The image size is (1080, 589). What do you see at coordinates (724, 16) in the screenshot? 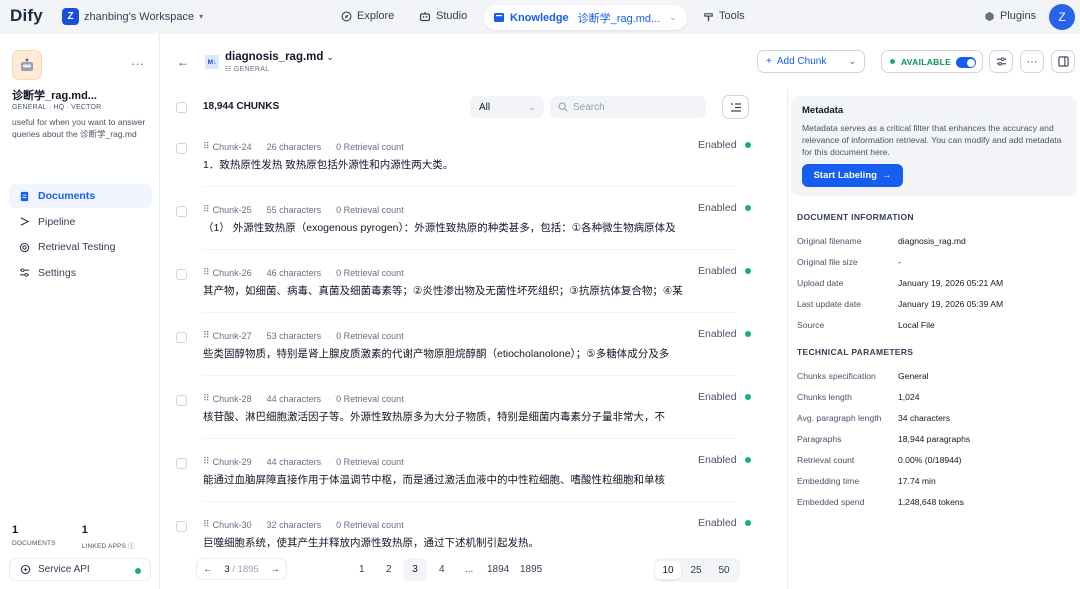
I see `nav-tools: Tools` at bounding box center [724, 16].